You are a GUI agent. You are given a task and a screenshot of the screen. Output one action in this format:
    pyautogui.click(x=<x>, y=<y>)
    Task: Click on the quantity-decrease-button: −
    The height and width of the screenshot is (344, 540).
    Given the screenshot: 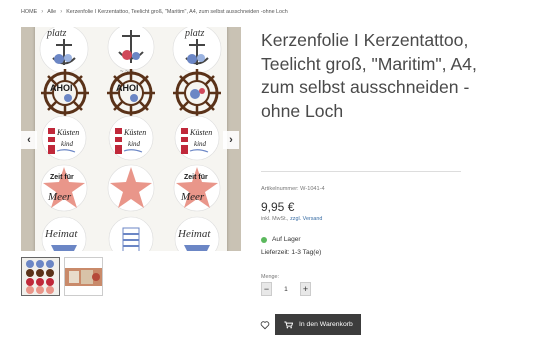 What is the action you would take?
    pyautogui.click(x=266, y=289)
    